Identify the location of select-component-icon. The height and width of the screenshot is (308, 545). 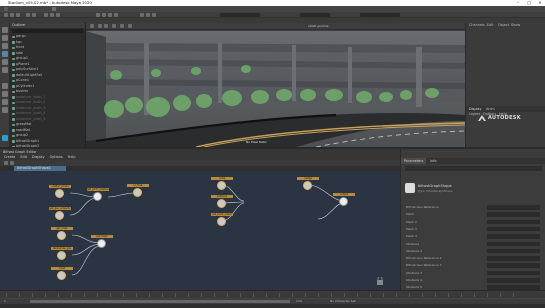
(58, 15).